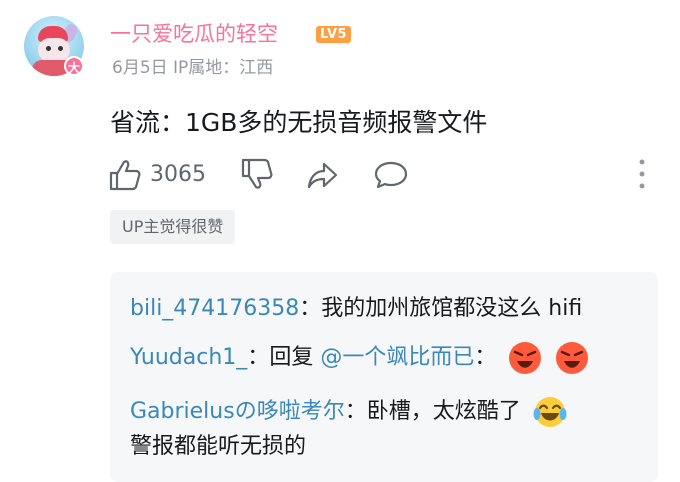 The width and height of the screenshot is (680, 482). I want to click on avatar-badge: 大, so click(74, 66).